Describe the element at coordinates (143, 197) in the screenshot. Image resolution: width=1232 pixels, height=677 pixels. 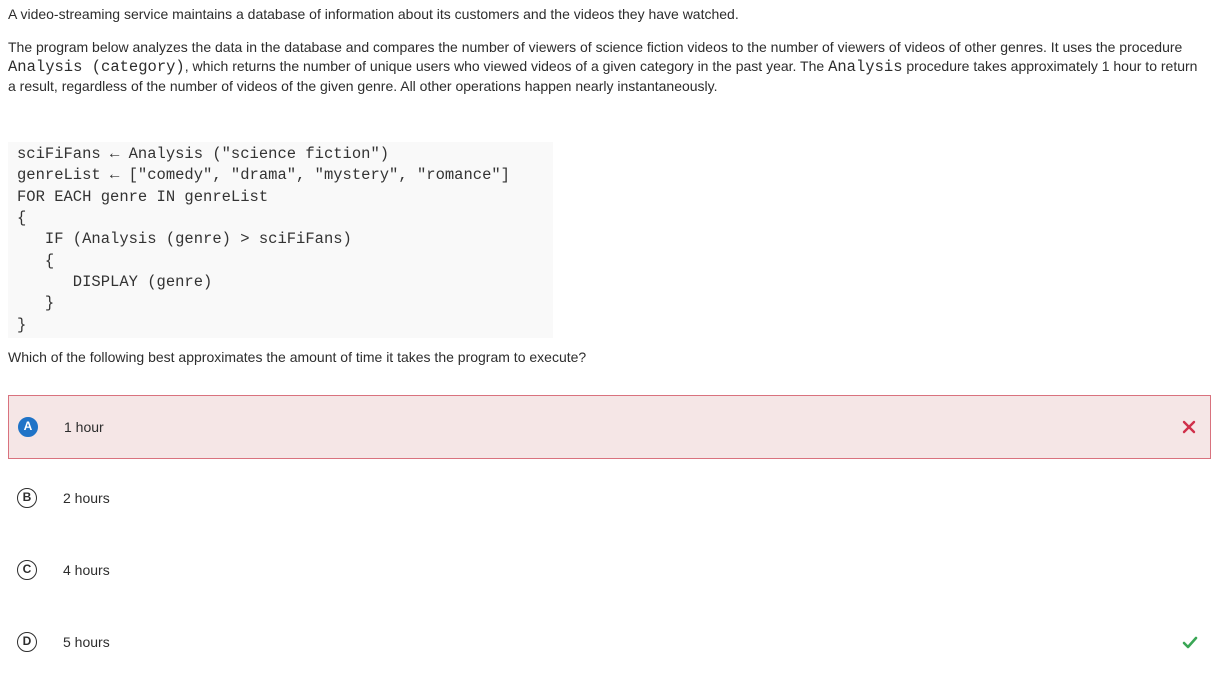
I see `code-line-3: FOR EACH genre IN genreList` at that location.